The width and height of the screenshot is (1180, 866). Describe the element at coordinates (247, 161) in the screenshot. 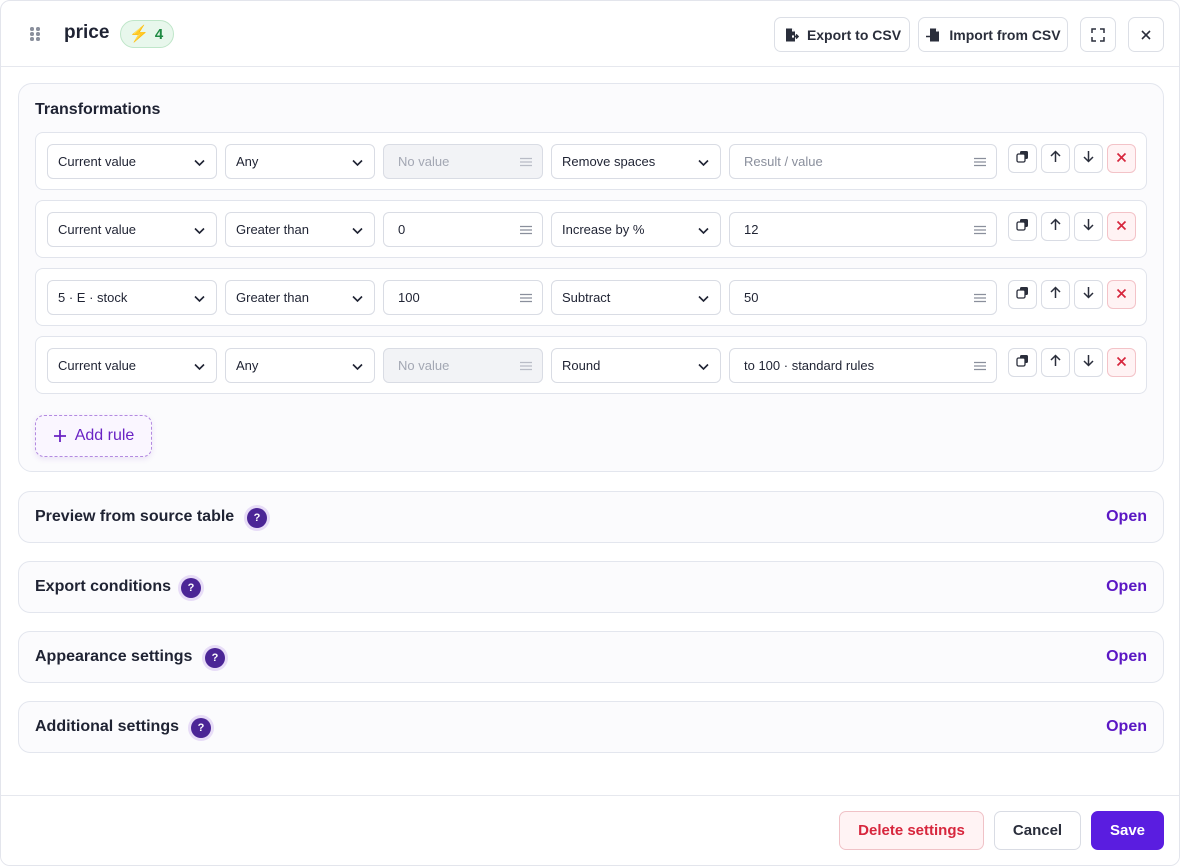

I see `condition-select-value: Any` at that location.